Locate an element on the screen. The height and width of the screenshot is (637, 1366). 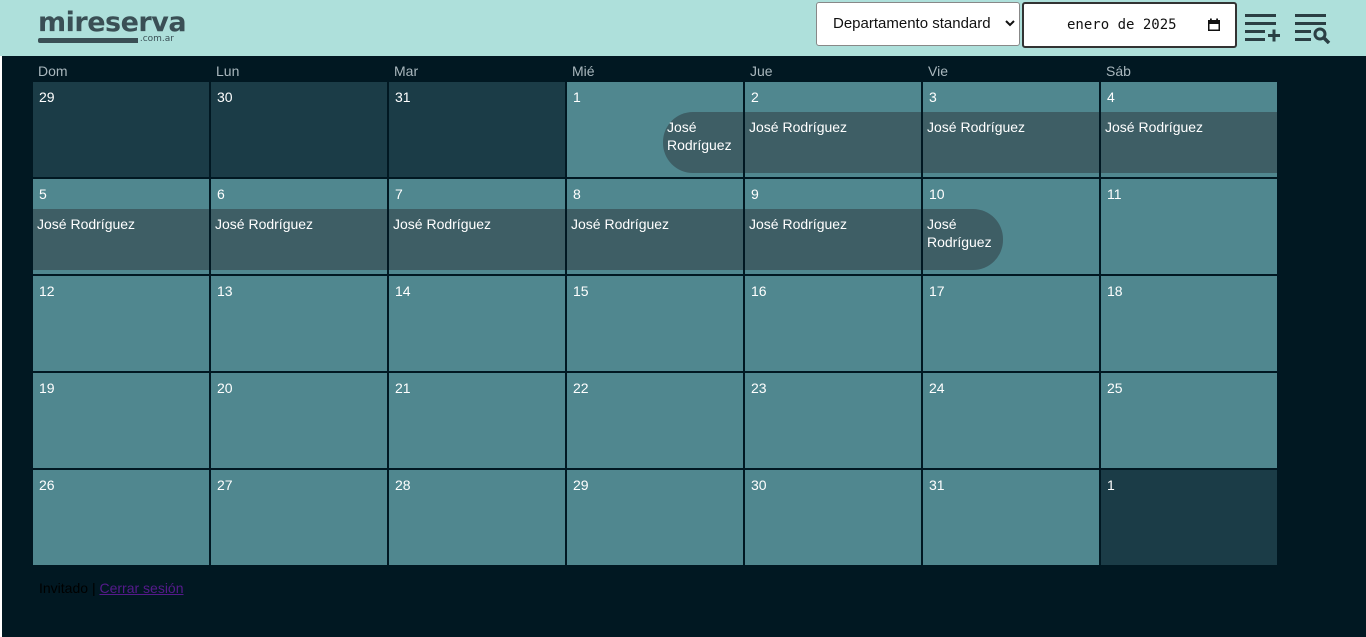
day-number: 24 is located at coordinates (937, 388).